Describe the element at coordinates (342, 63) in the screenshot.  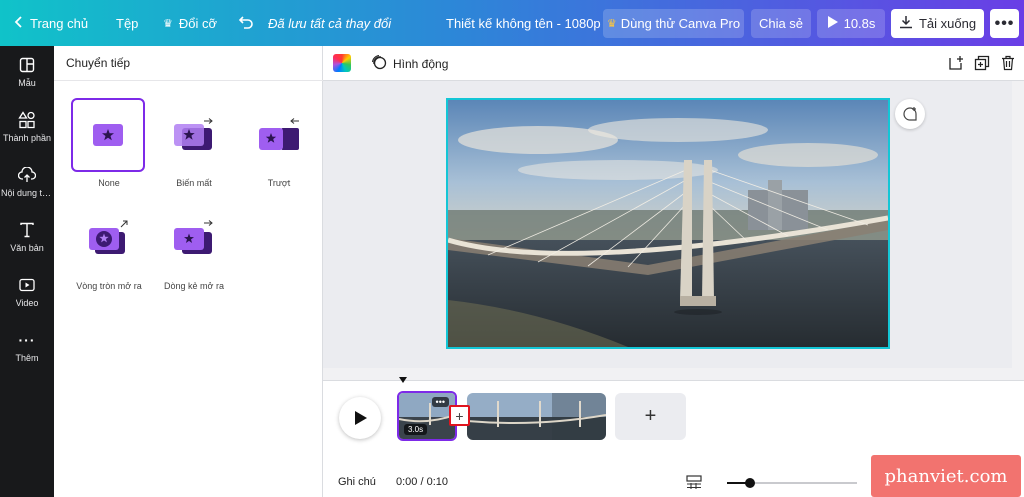
I see `color-picker-icon` at that location.